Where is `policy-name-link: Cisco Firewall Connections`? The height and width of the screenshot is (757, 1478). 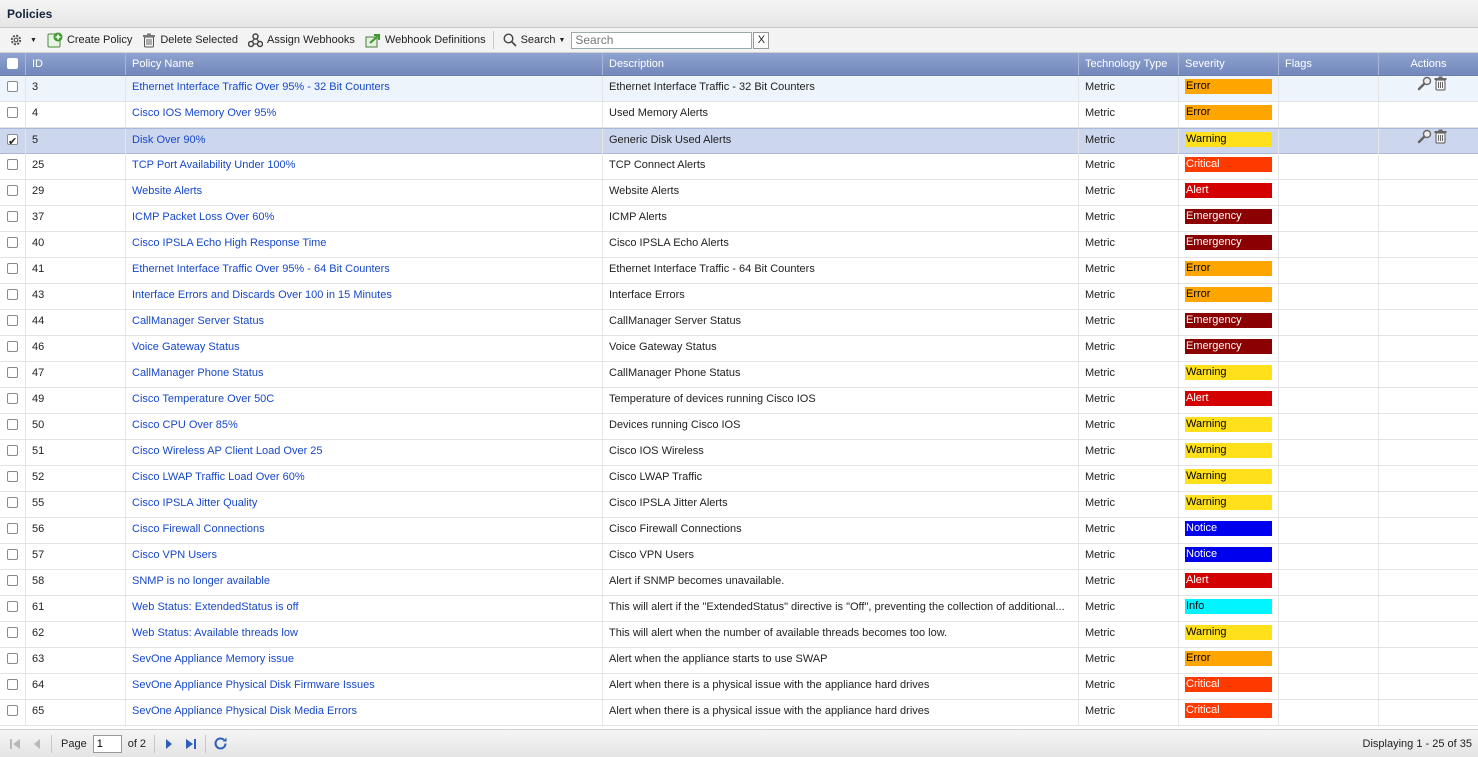 policy-name-link: Cisco Firewall Connections is located at coordinates (198, 529).